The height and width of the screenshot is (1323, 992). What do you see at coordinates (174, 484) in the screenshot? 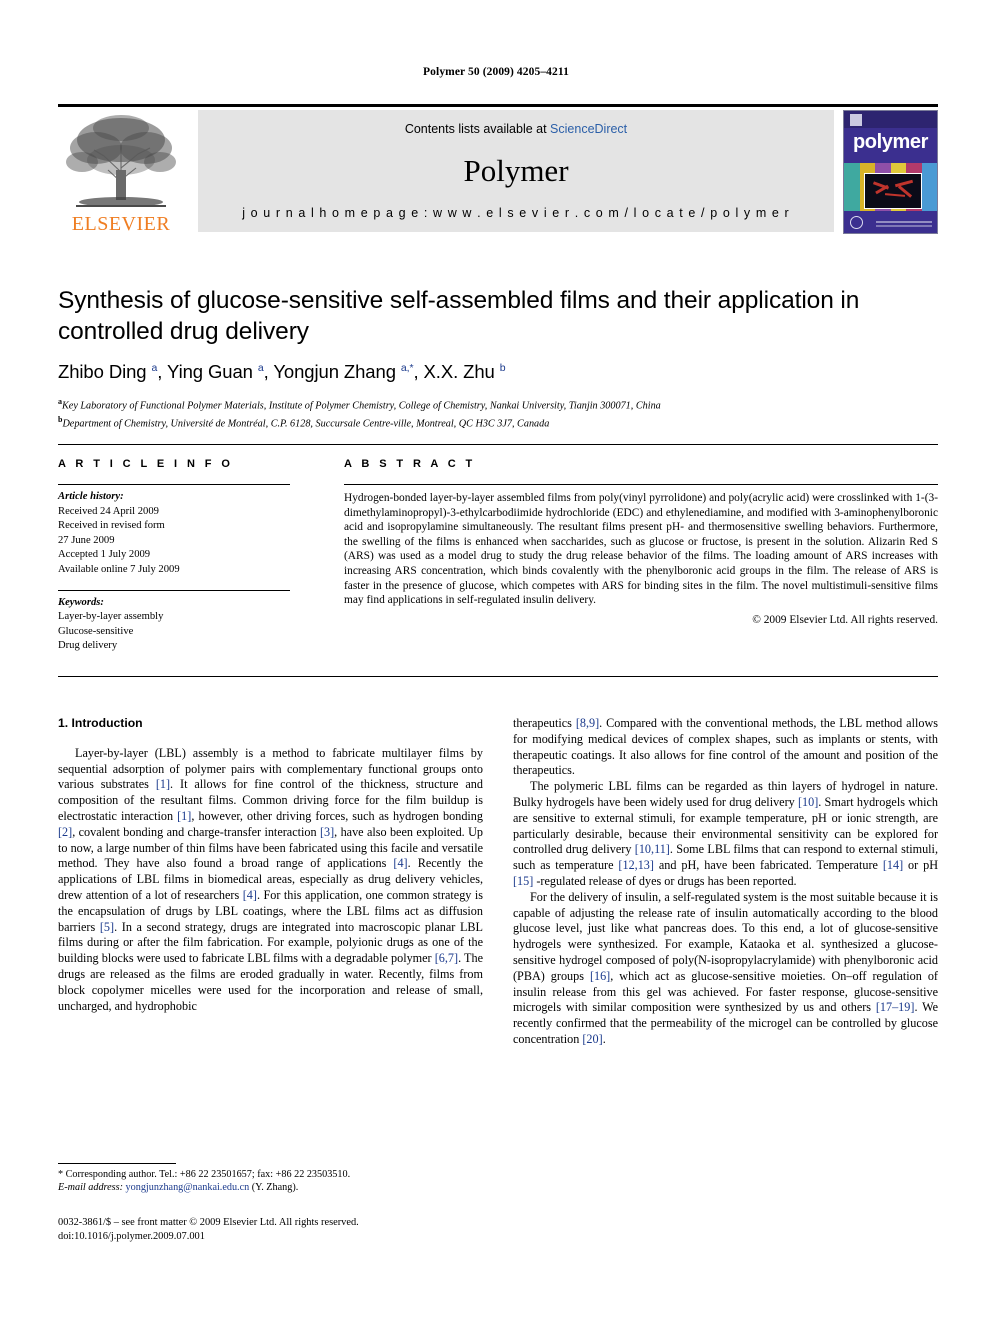
I see `history-rule` at bounding box center [174, 484].